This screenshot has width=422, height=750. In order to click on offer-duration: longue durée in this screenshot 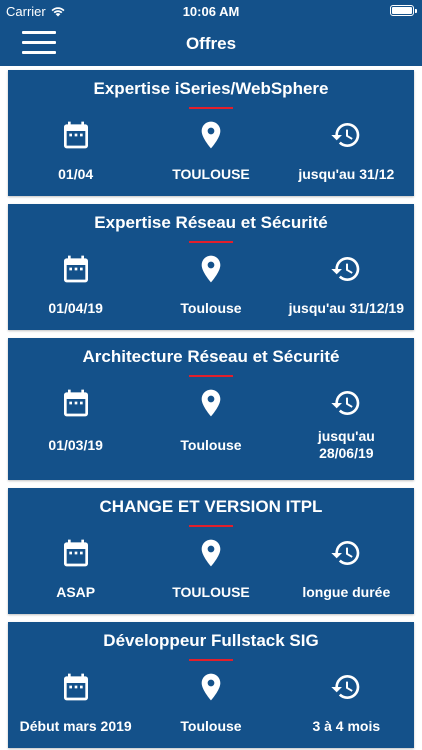, I will do `click(346, 592)`.